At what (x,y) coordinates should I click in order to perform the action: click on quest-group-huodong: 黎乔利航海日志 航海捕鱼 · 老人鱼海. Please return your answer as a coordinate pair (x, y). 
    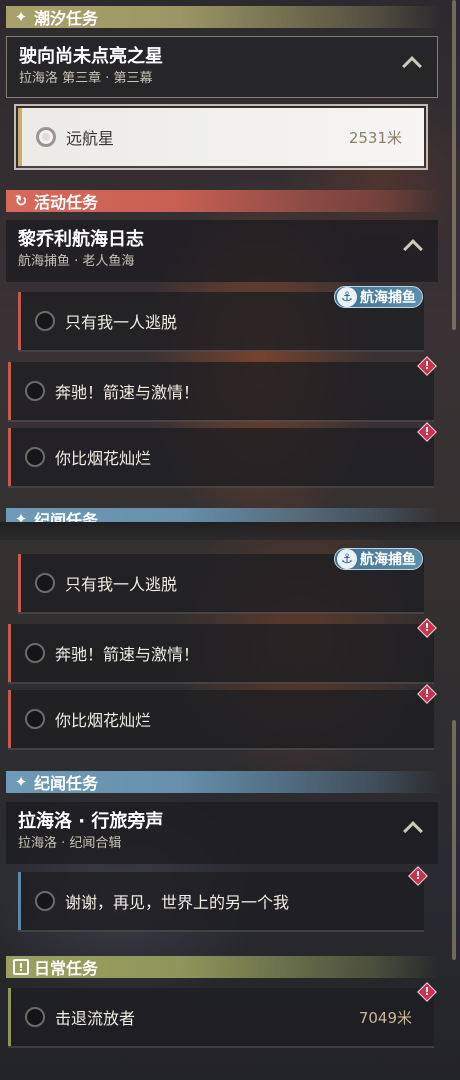
    Looking at the image, I should click on (222, 251).